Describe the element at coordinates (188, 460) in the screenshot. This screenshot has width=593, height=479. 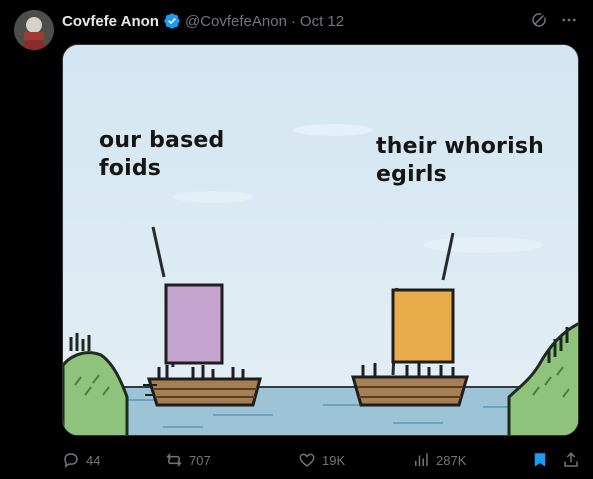
I see `repost-button: 707` at that location.